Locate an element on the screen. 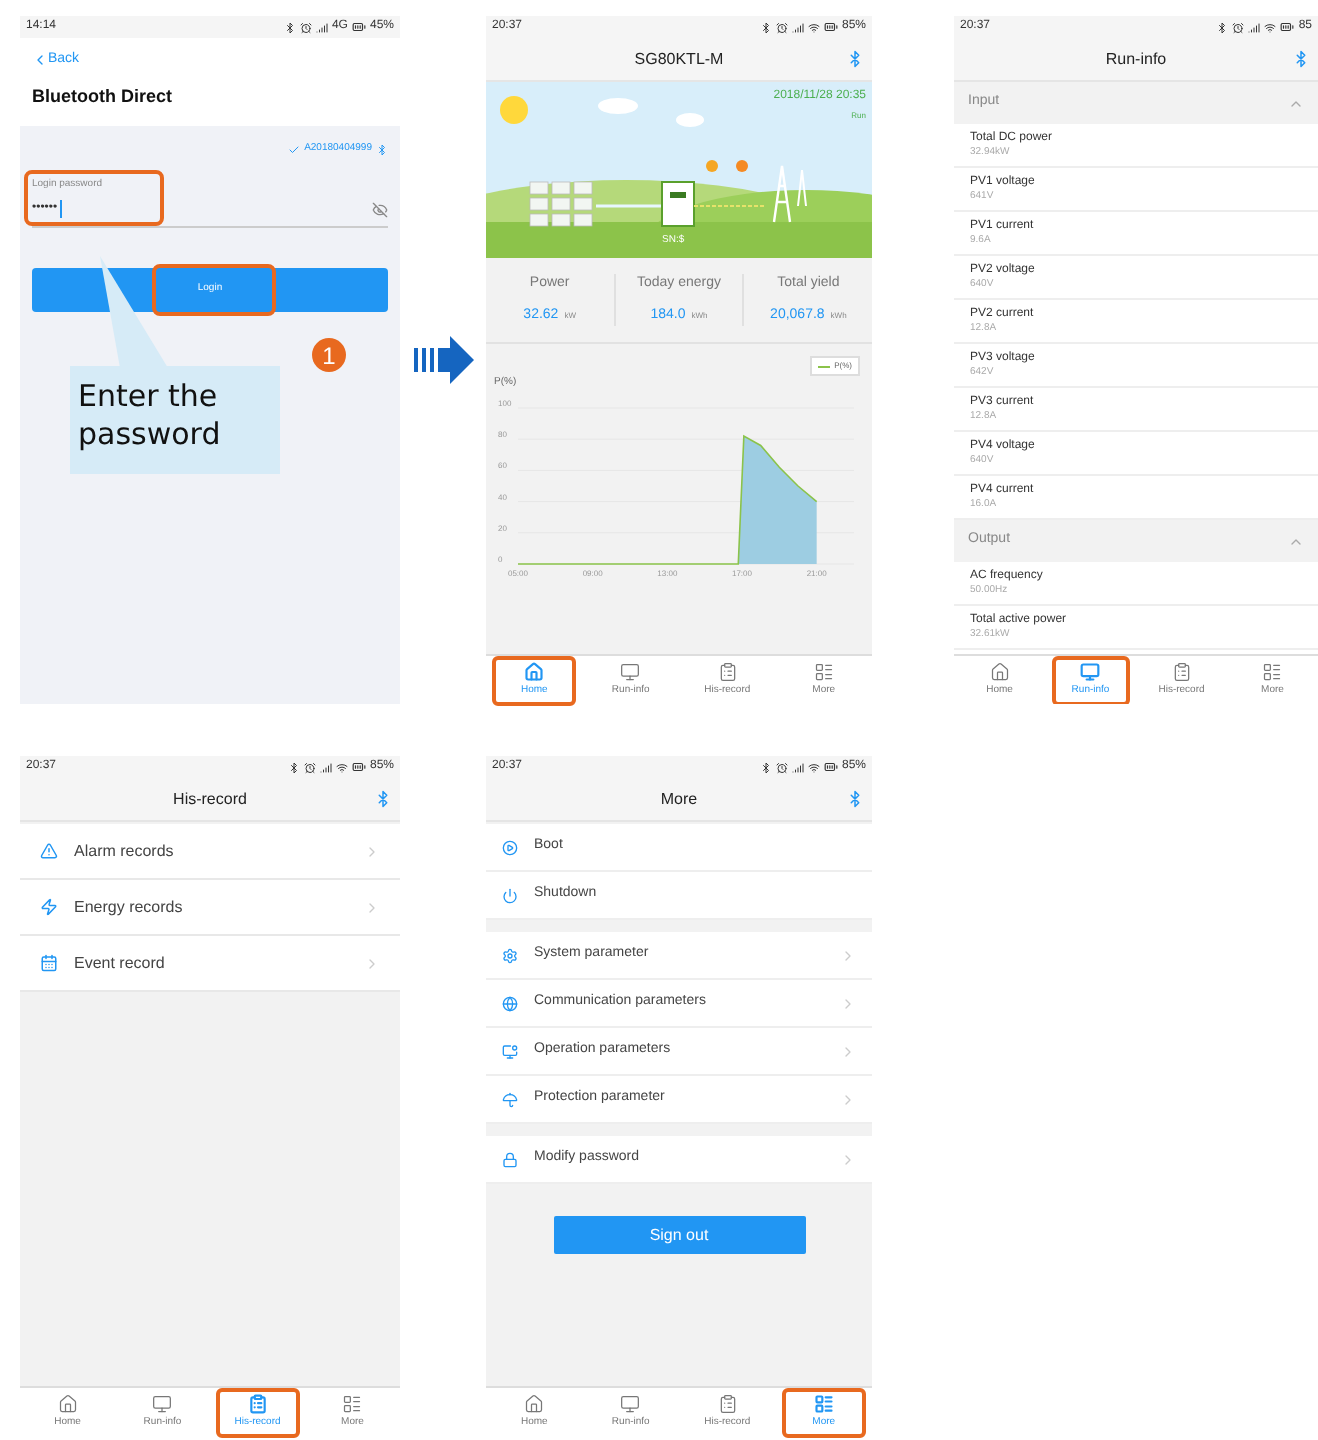 This screenshot has height=1440, width=1318. page-title: Bluetooth Direct is located at coordinates (103, 96).